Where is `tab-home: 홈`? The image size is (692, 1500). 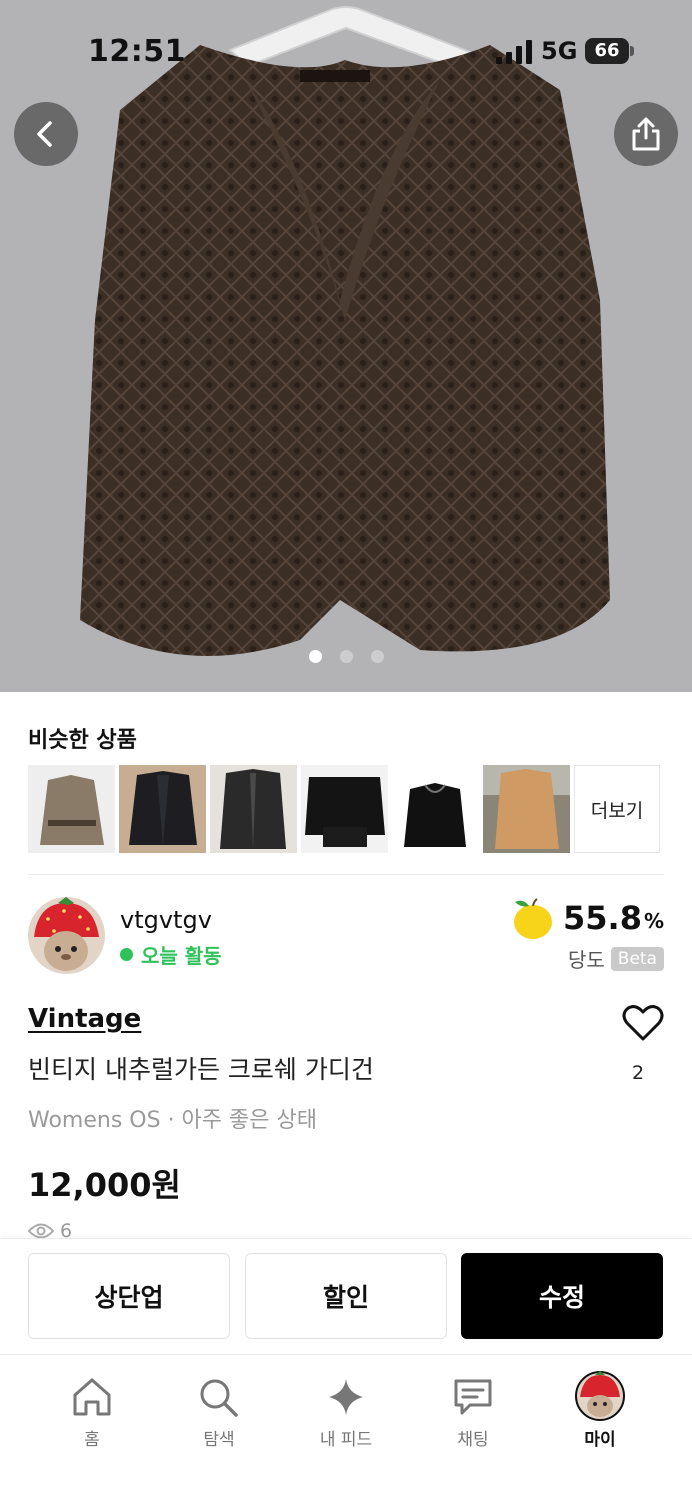
tab-home: 홈 is located at coordinates (92, 1413).